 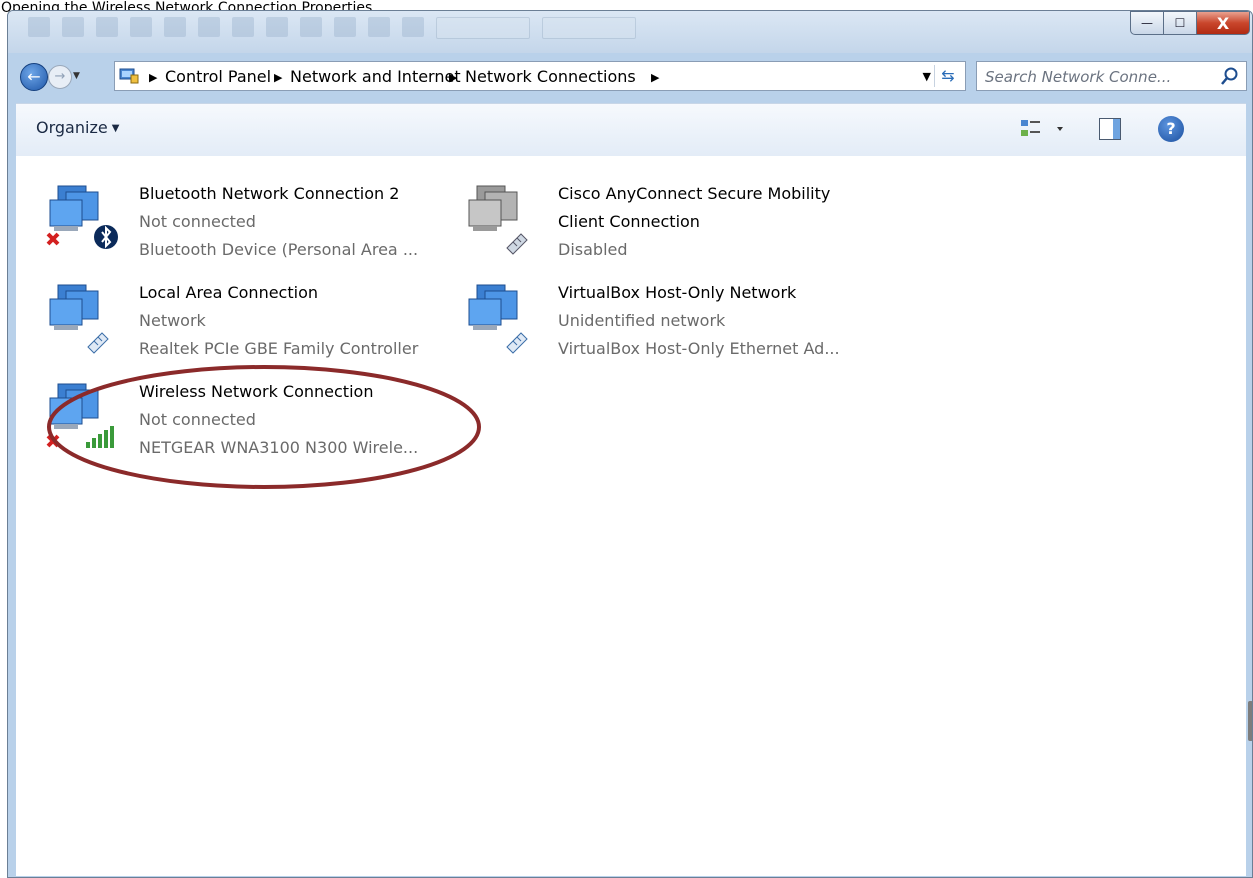 I want to click on title-bar: — ☐ X, so click(x=630, y=32).